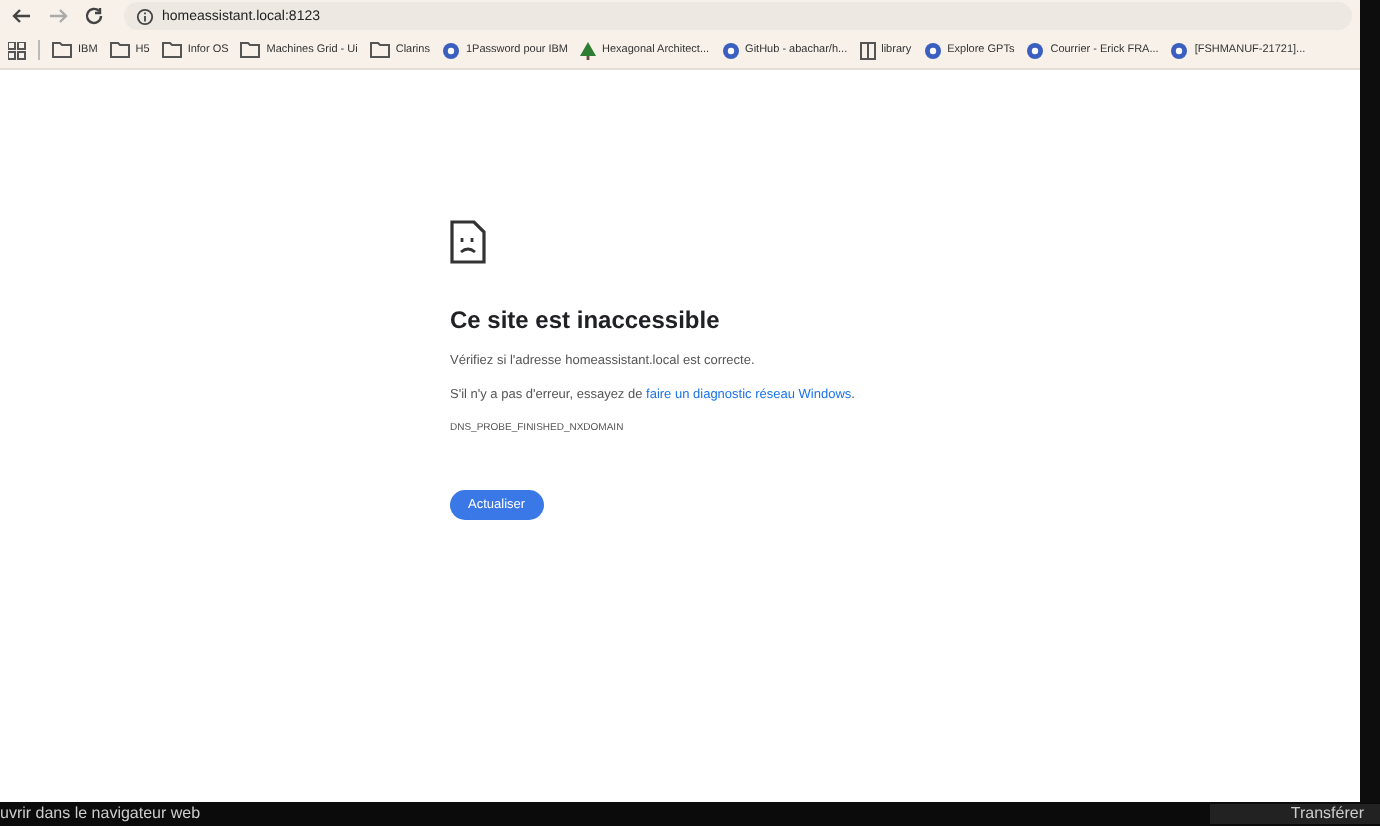 The height and width of the screenshot is (826, 1380). I want to click on info-icon, so click(145, 16).